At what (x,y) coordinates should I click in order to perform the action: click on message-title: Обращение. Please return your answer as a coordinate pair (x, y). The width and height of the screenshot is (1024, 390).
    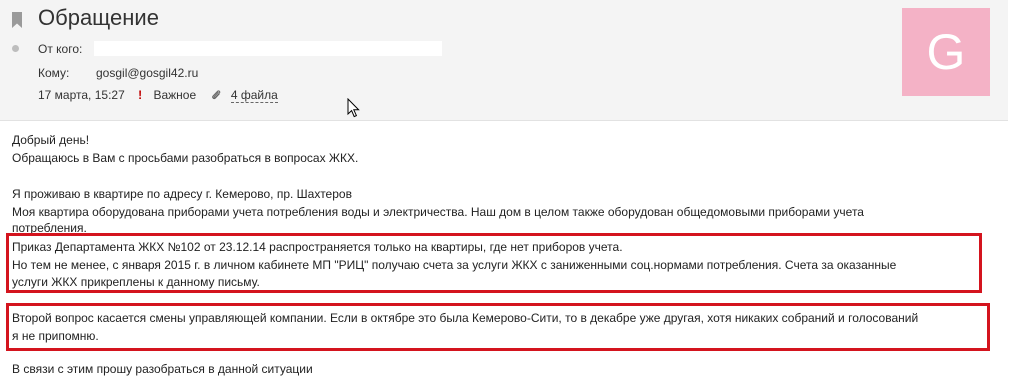
    Looking at the image, I should click on (98, 17).